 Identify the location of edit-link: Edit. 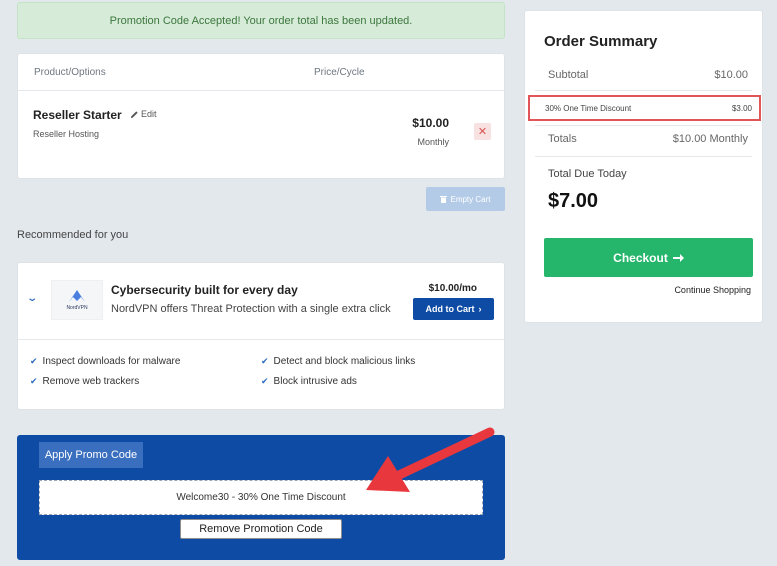
(143, 114).